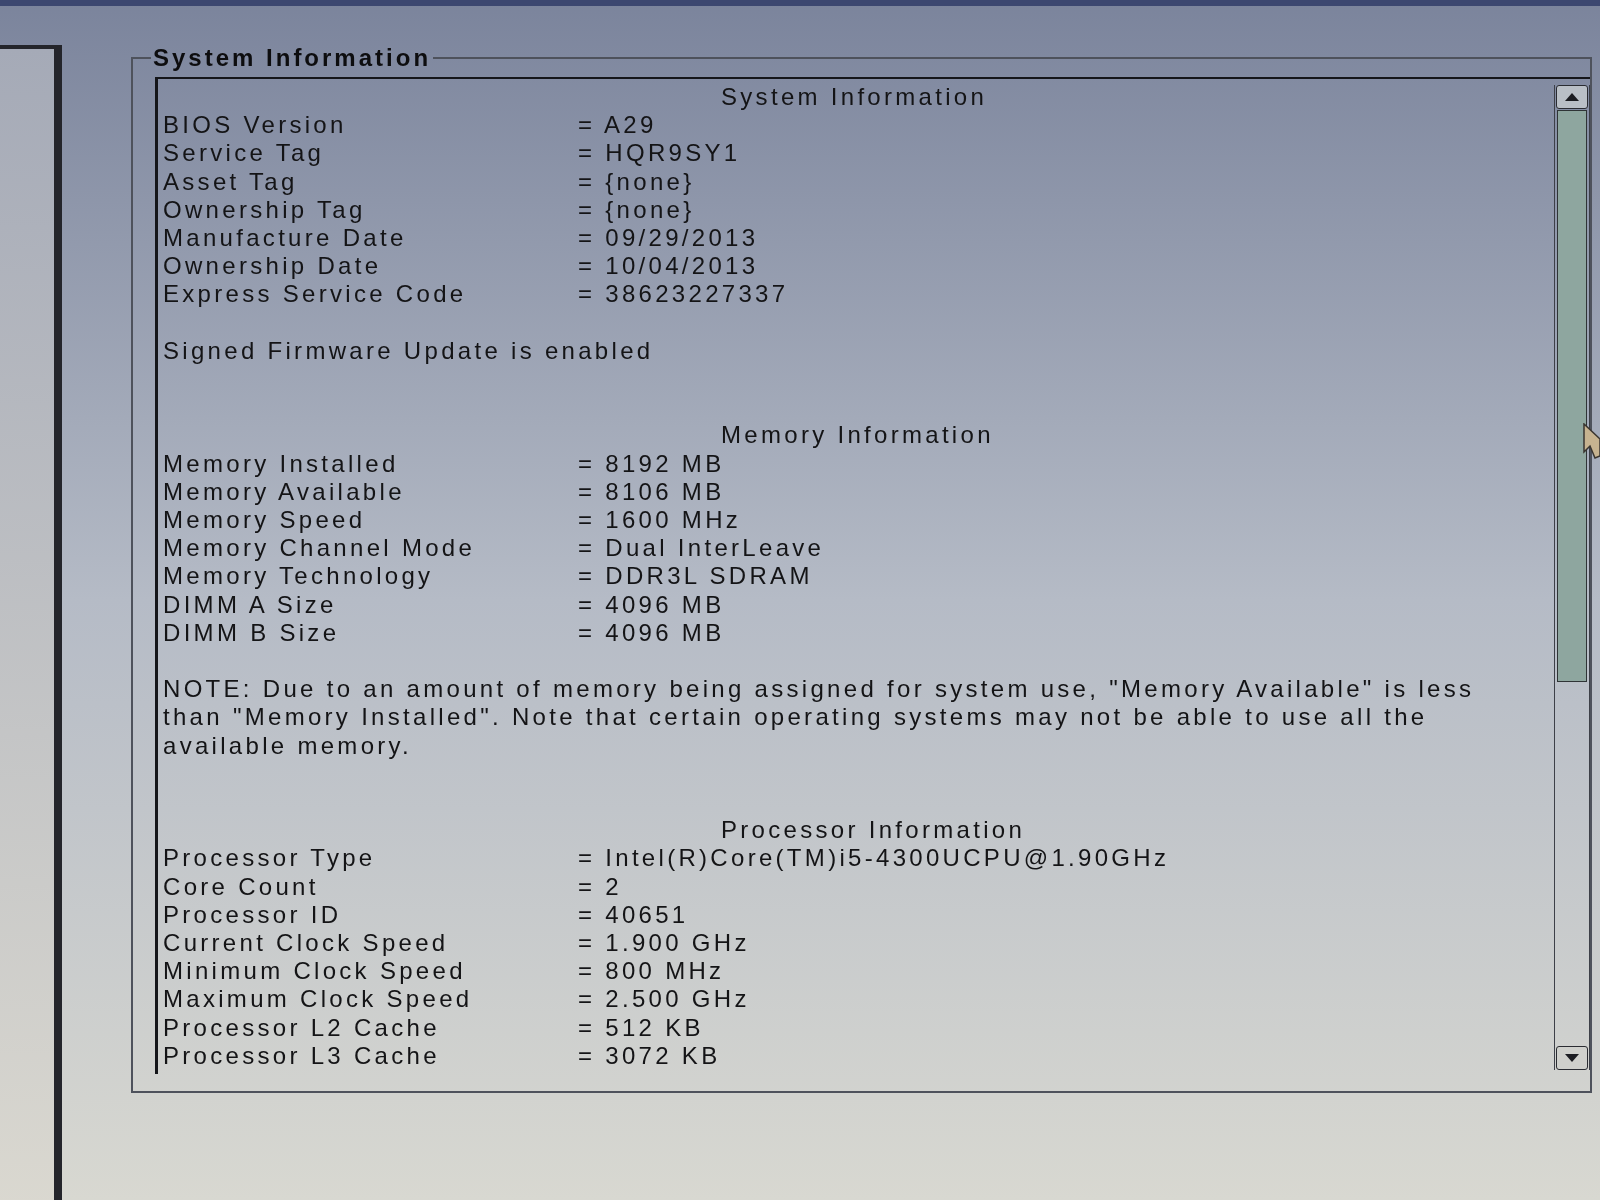  I want to click on field-value: = 2, so click(600, 886).